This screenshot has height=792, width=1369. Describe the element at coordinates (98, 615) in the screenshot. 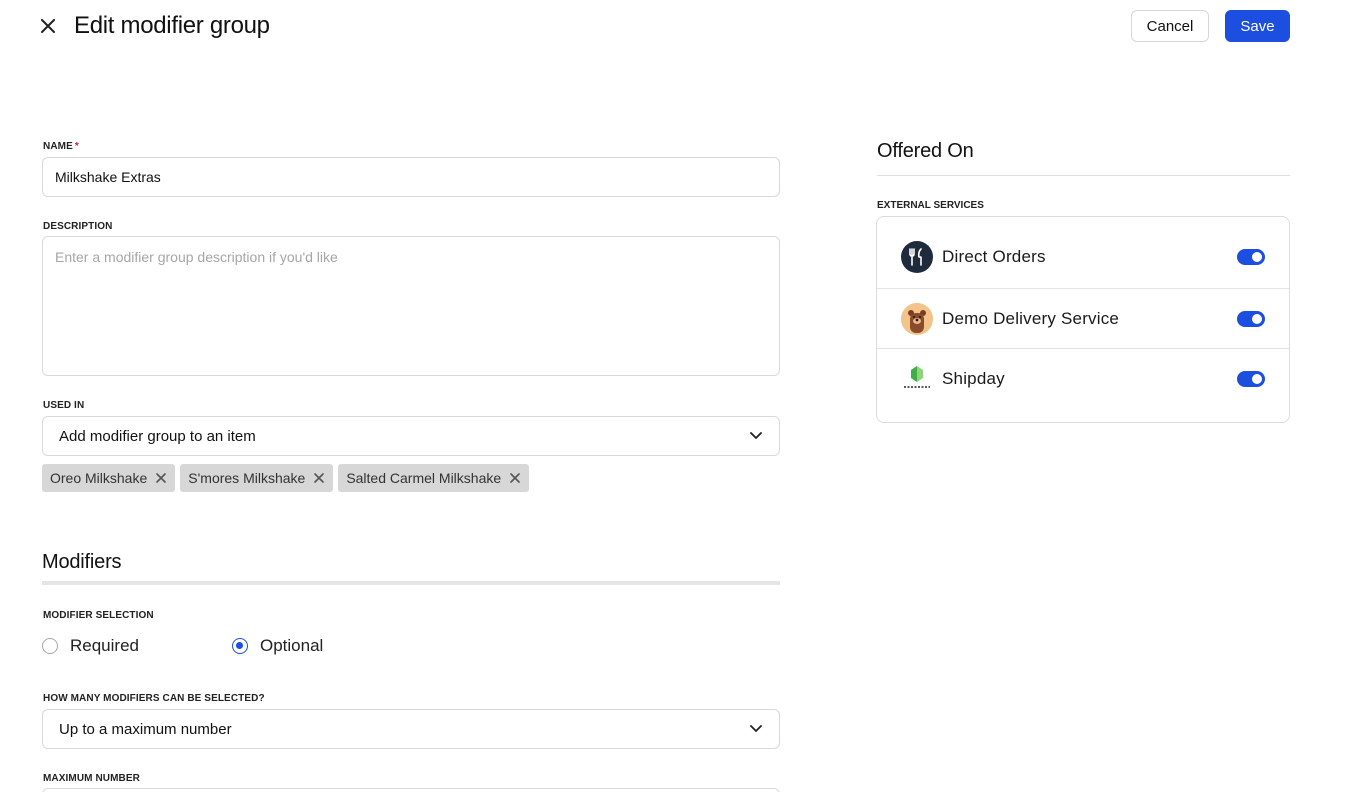

I see `modifier-selection-label: MODIFIER SELECTION` at that location.